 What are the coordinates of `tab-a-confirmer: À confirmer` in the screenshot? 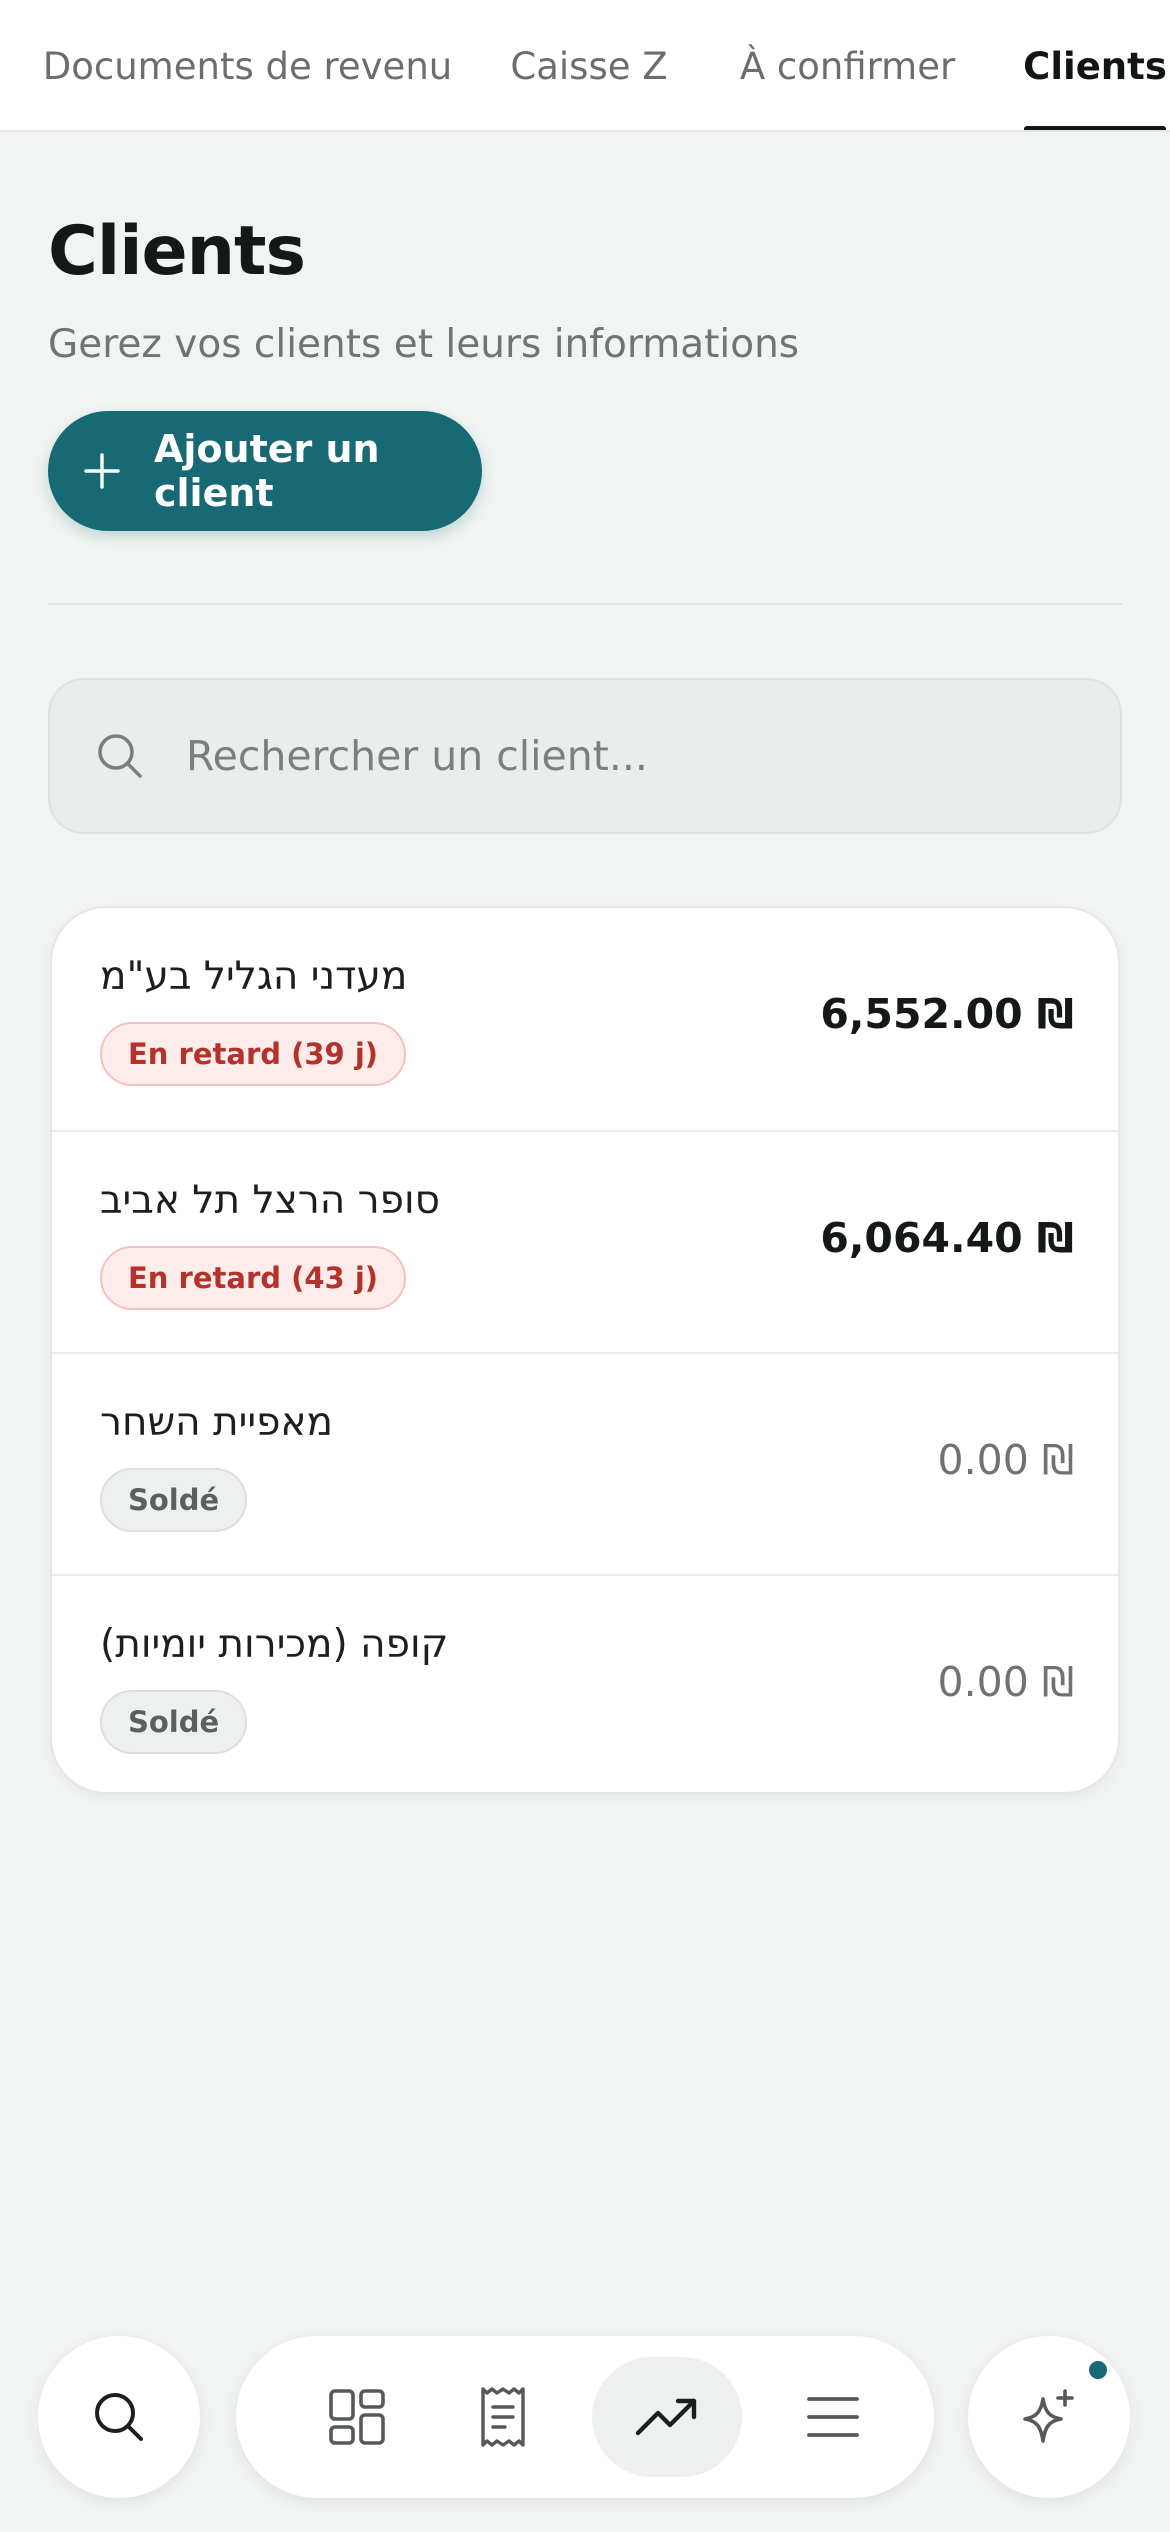 It's located at (847, 65).